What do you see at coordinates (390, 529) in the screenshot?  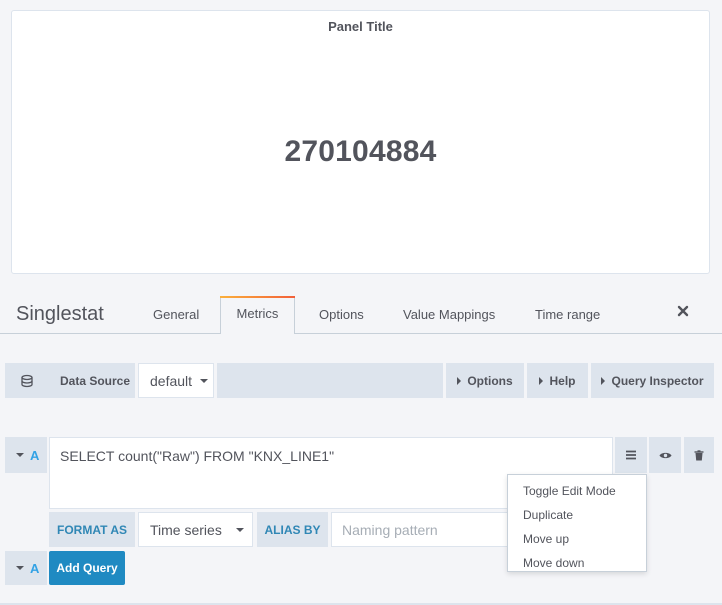 I see `alias-placeholder: Naming pattern` at bounding box center [390, 529].